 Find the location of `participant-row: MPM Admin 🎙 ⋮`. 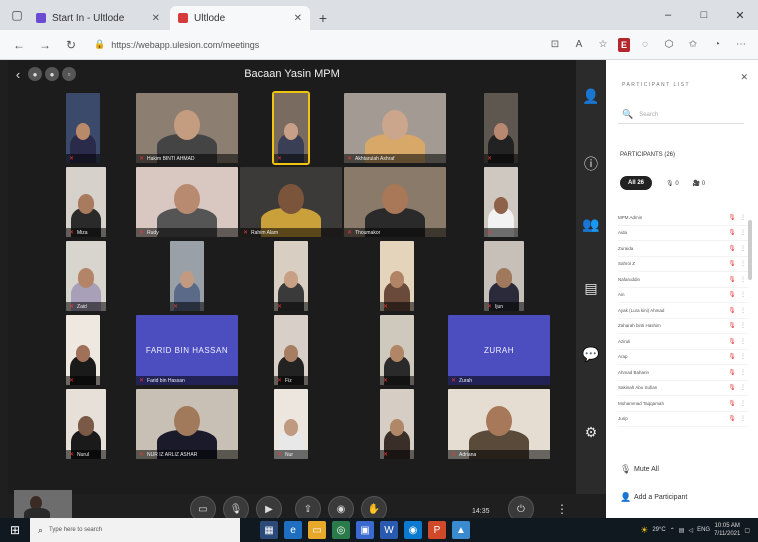

participant-row: MPM Admin 🎙 ⋮ is located at coordinates (683, 218).